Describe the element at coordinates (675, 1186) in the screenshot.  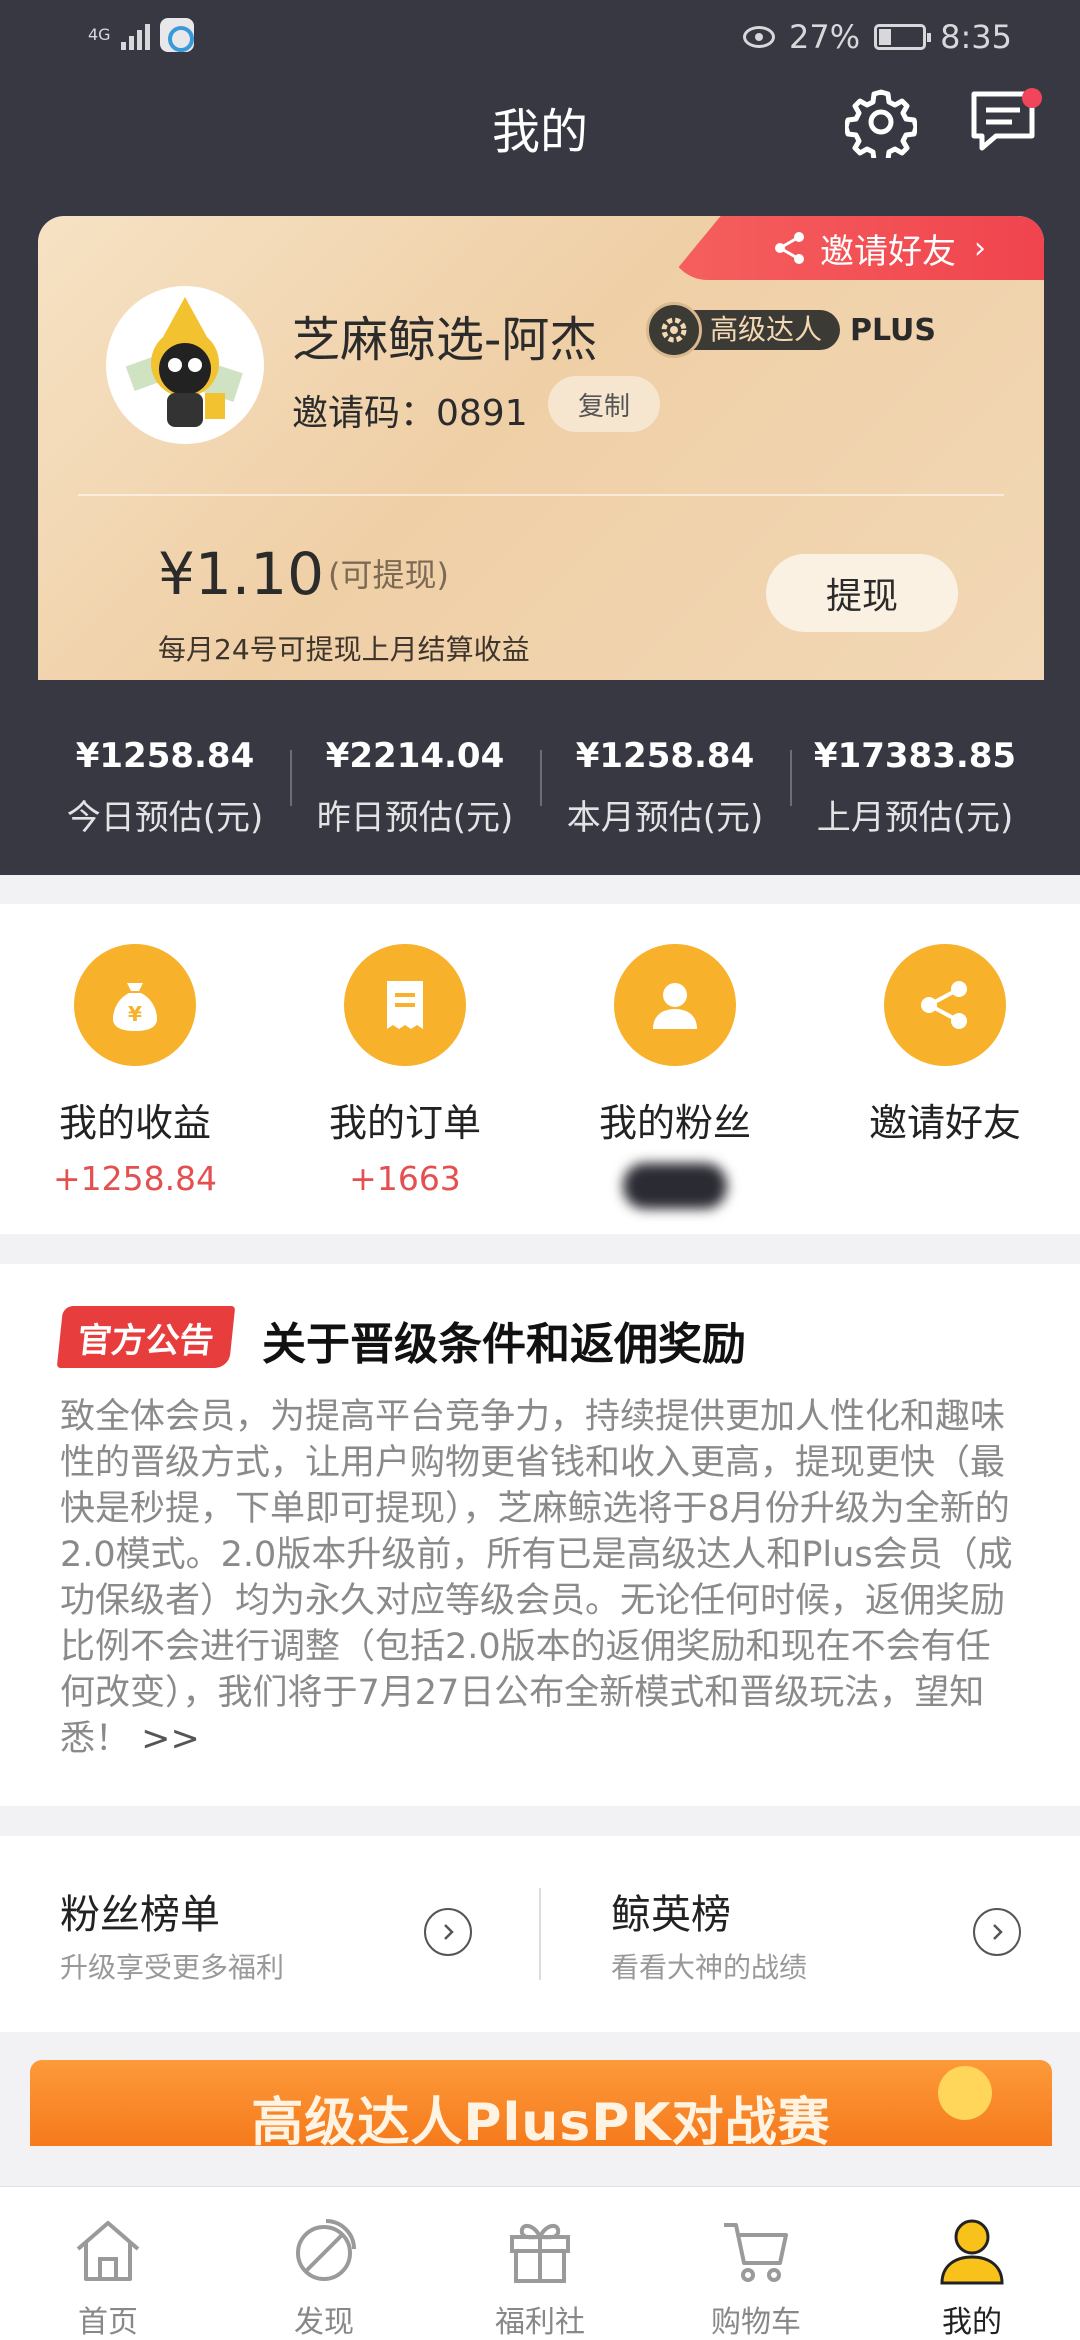
I see `redacted-fan-count` at that location.